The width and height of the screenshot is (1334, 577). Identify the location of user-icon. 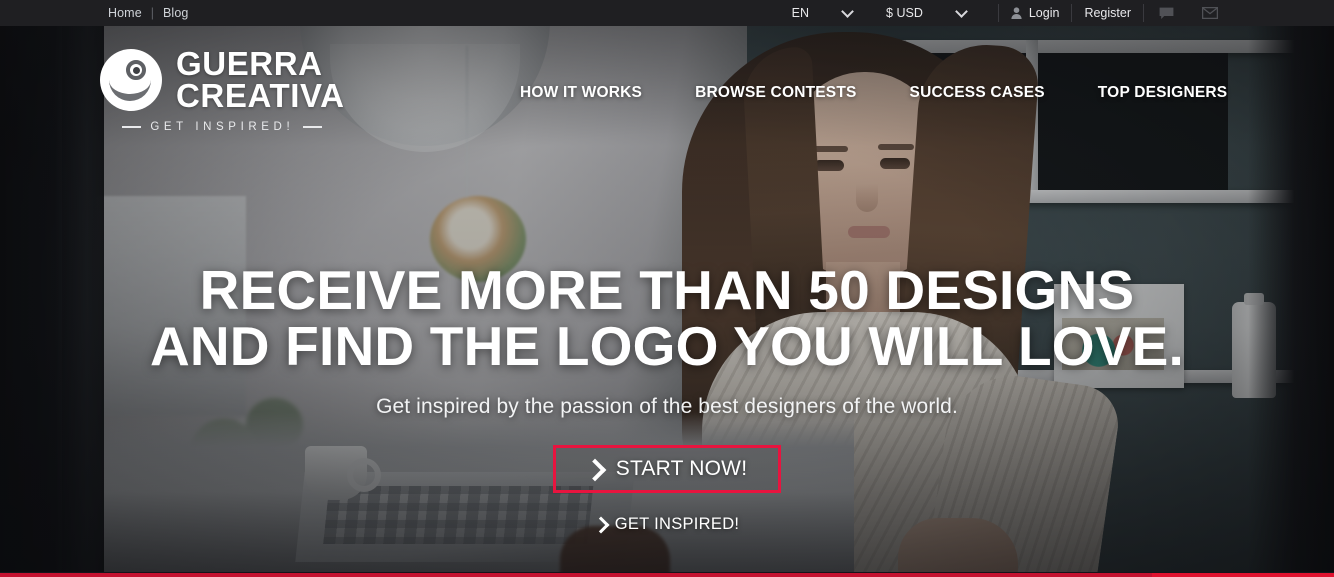
(1016, 13).